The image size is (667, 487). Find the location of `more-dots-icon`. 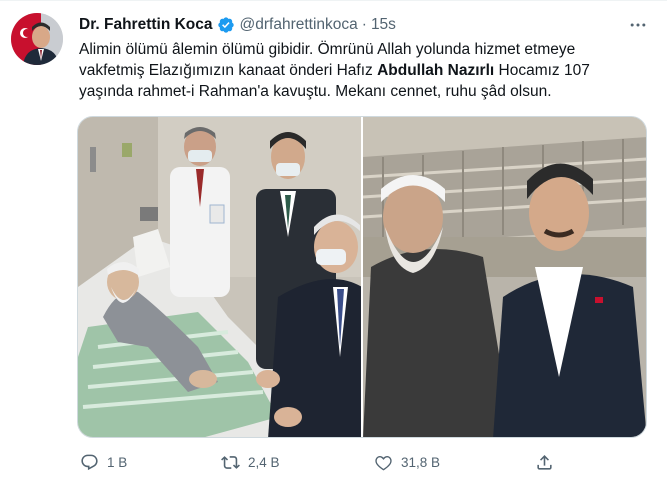

more-dots-icon is located at coordinates (638, 25).